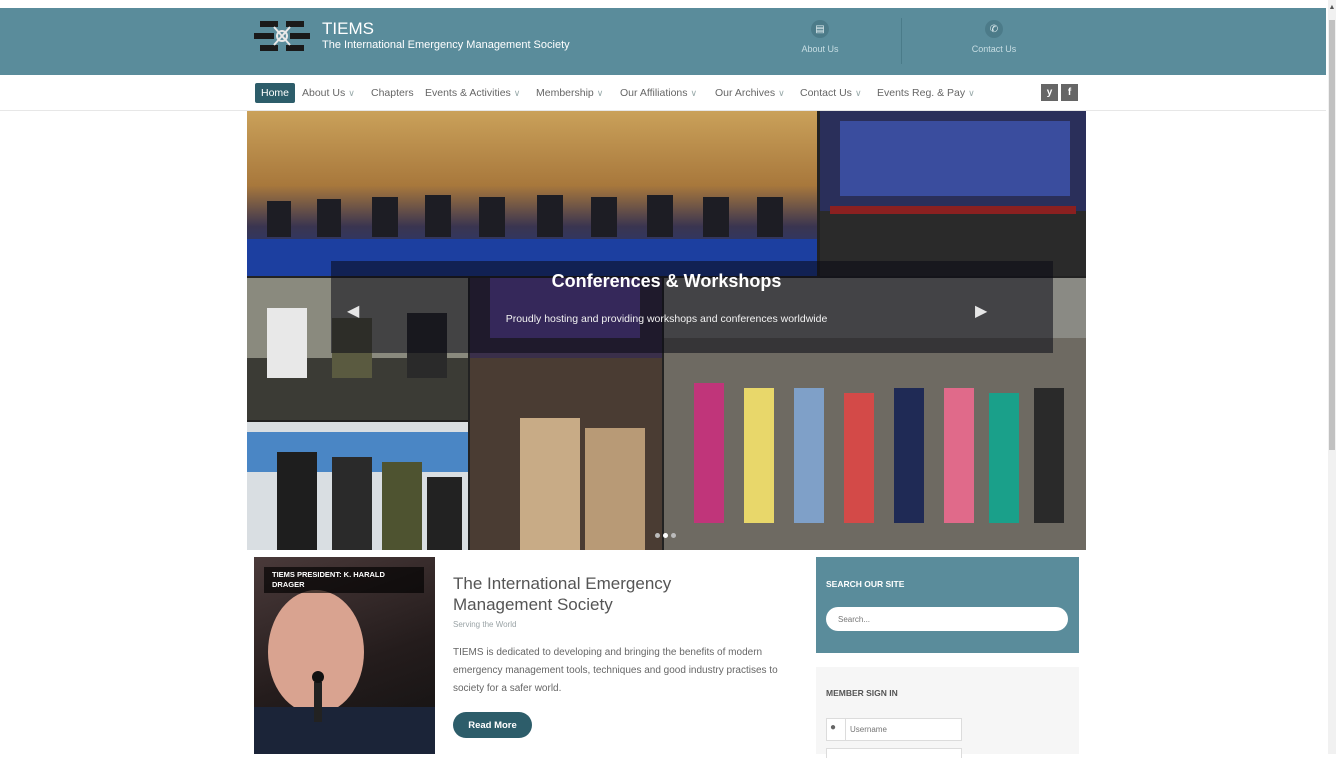 Image resolution: width=1336 pixels, height=758 pixels. Describe the element at coordinates (826, 93) in the screenshot. I see `nav-contact-us-label: Contact Us` at that location.